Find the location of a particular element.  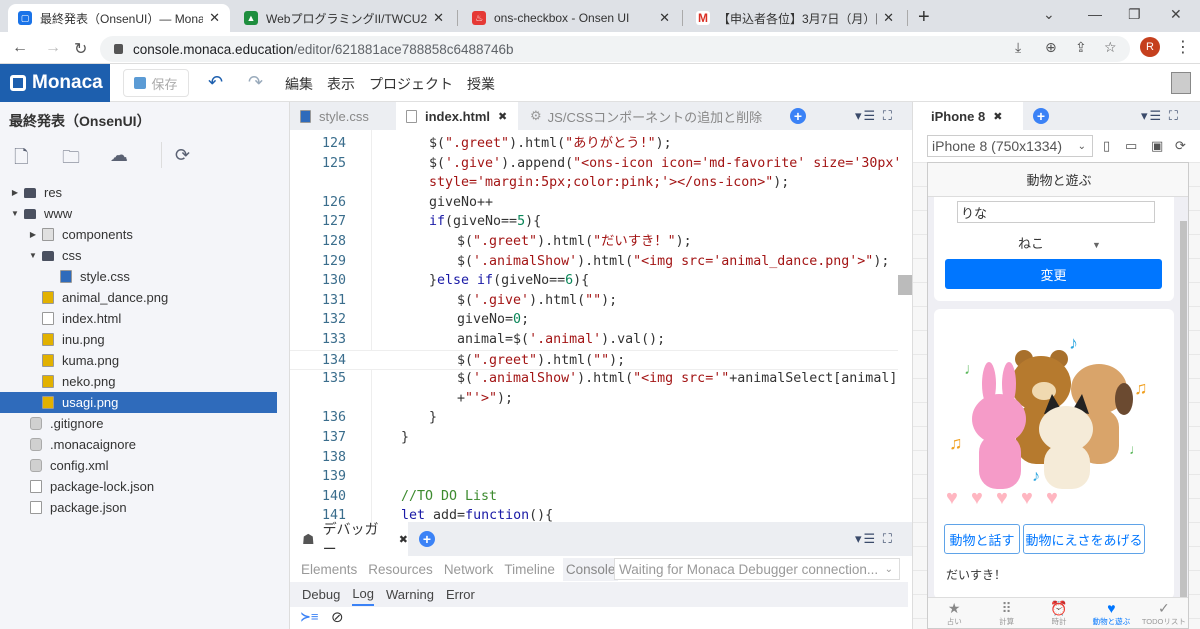

menu-edit: 編集 is located at coordinates (299, 84).